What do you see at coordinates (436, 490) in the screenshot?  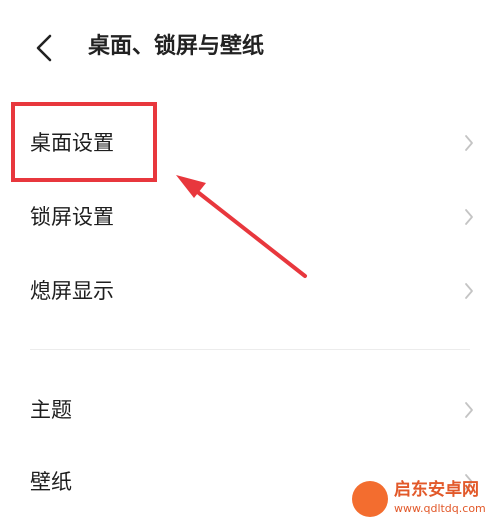 I see `watermark-name: 启东安卓网` at bounding box center [436, 490].